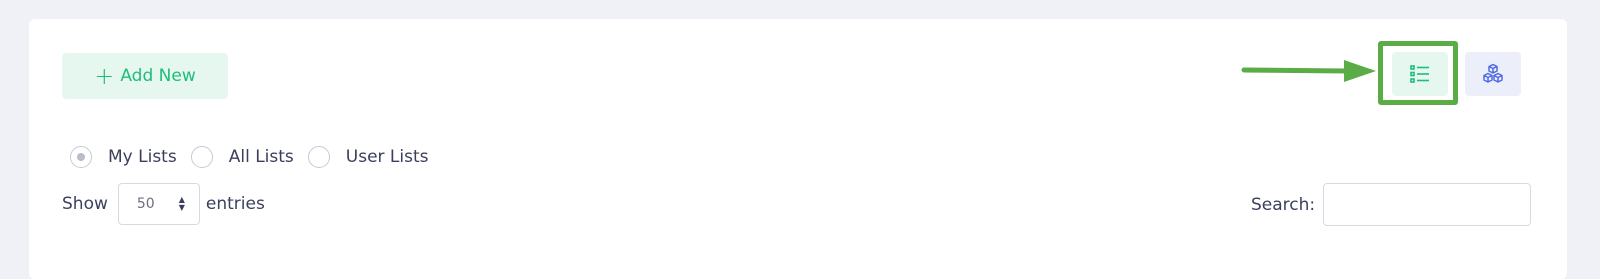 Image resolution: width=1600 pixels, height=279 pixels. What do you see at coordinates (318, 157) in the screenshot?
I see `radio-user-lists` at bounding box center [318, 157].